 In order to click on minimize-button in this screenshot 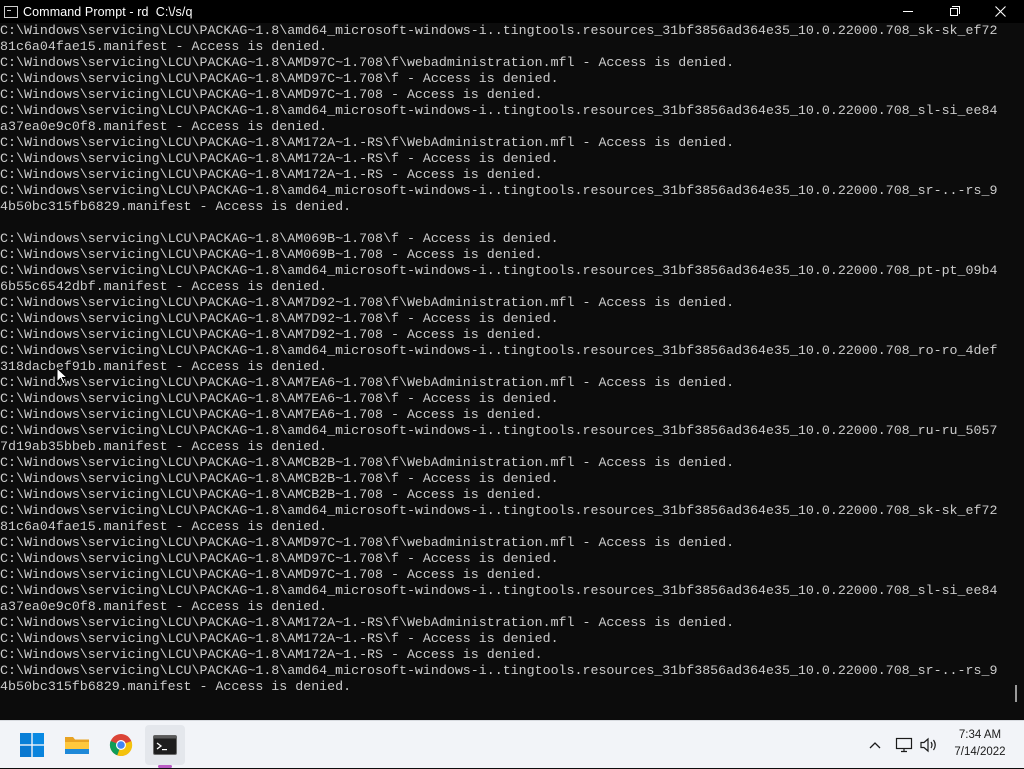, I will do `click(908, 11)`.